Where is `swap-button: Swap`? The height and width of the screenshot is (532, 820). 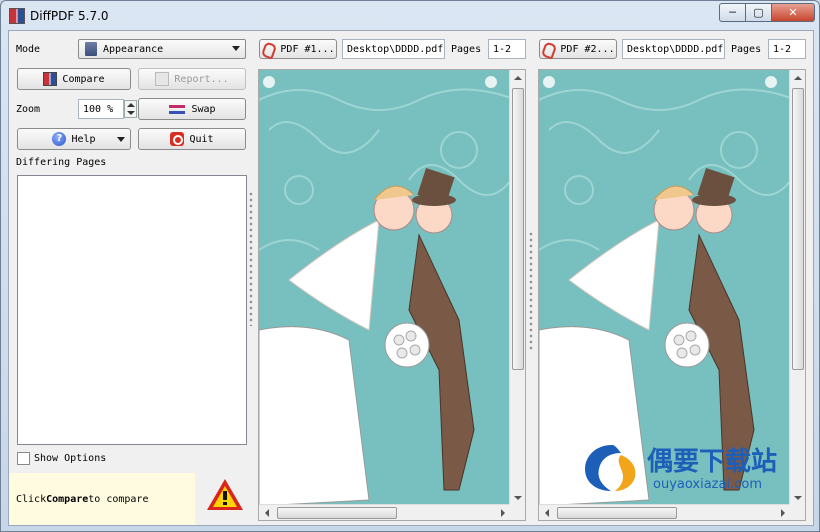 swap-button: Swap is located at coordinates (192, 109).